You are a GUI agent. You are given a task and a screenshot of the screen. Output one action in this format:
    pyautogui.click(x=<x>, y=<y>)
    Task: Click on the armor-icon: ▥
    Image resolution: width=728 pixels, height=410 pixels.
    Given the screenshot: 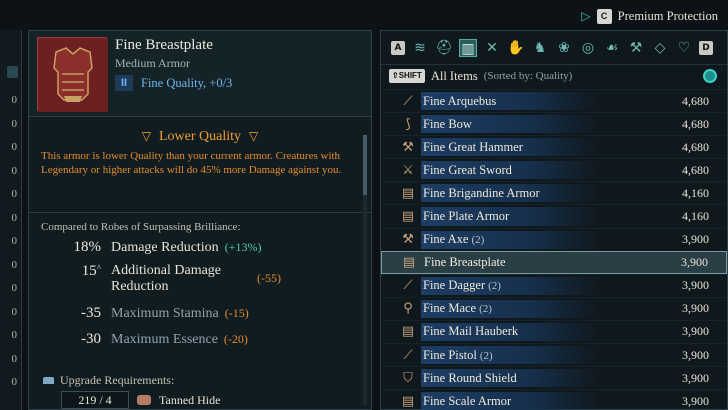 What is the action you would take?
    pyautogui.click(x=468, y=47)
    